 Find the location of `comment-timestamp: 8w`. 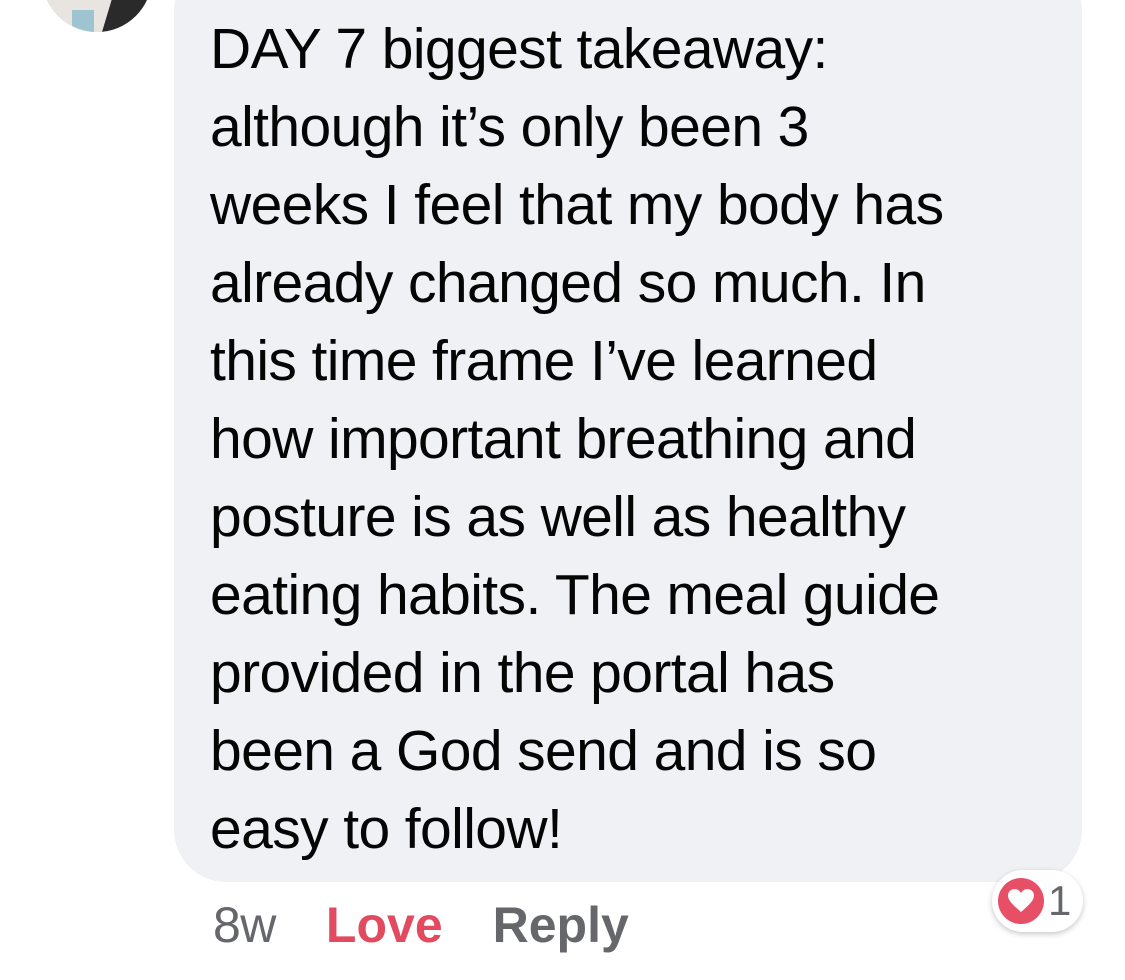

comment-timestamp: 8w is located at coordinates (244, 925).